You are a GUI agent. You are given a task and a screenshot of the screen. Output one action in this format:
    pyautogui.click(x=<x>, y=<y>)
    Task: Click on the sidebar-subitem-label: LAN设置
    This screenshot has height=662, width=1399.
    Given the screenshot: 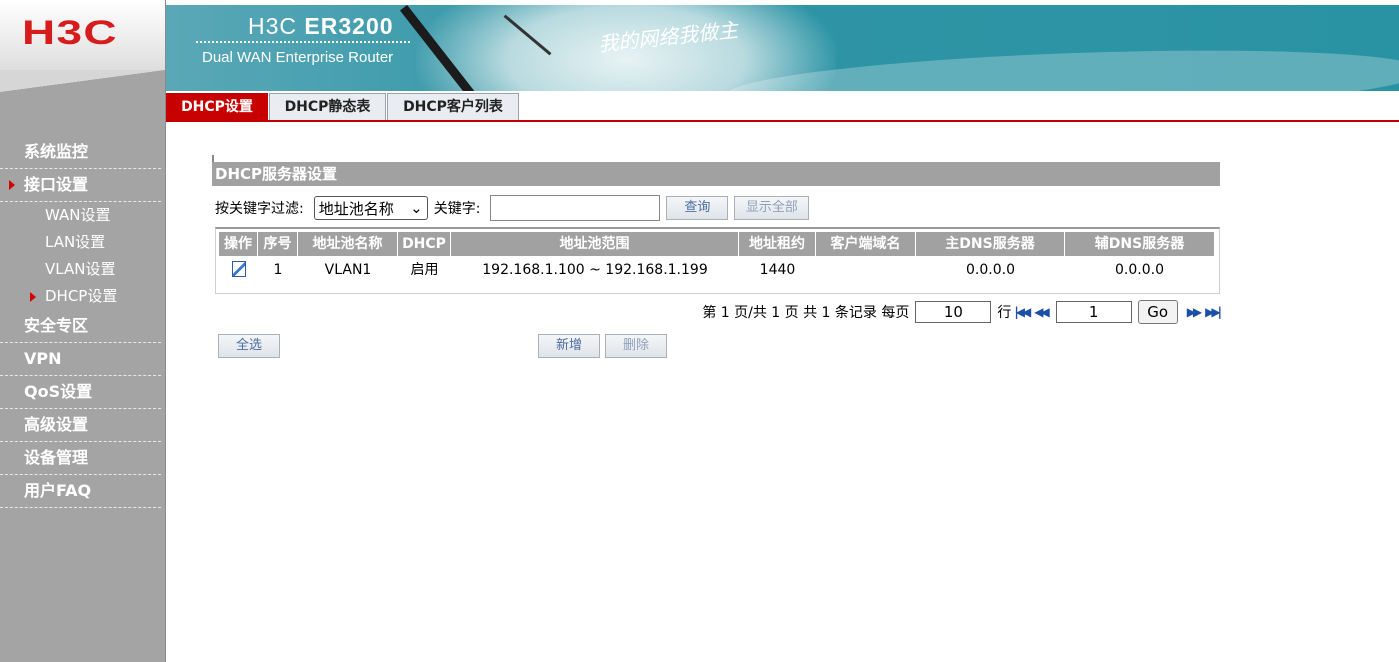 What is the action you would take?
    pyautogui.click(x=75, y=242)
    